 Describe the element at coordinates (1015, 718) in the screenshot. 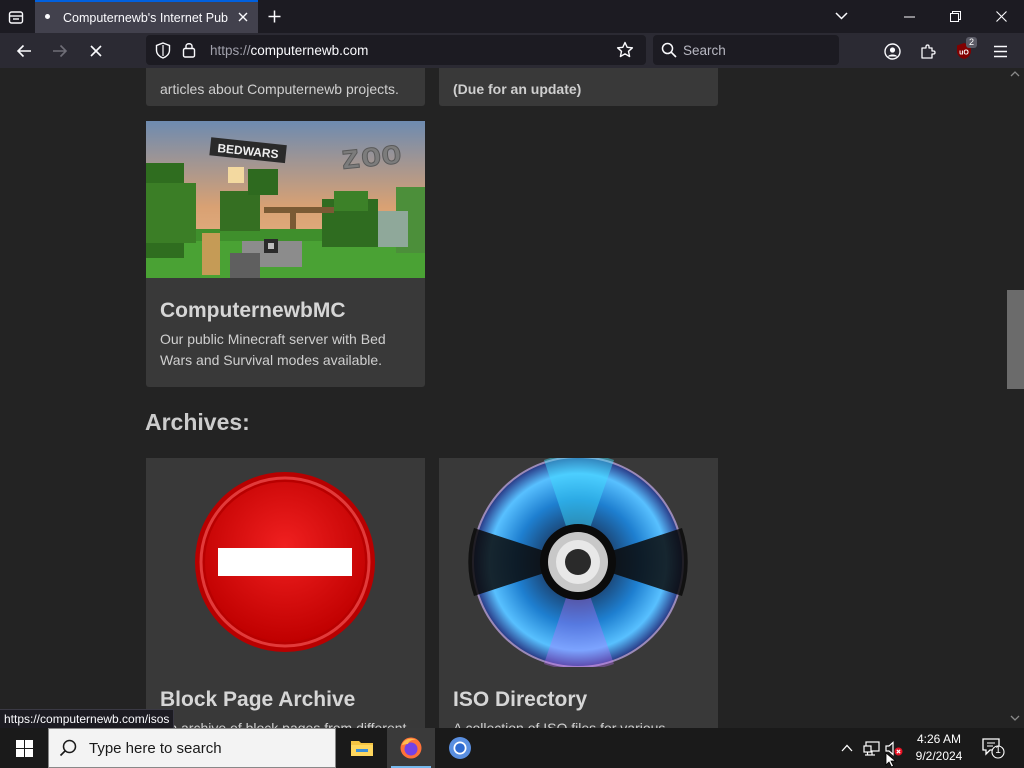

I see `scroll-down-arrow-icon` at that location.